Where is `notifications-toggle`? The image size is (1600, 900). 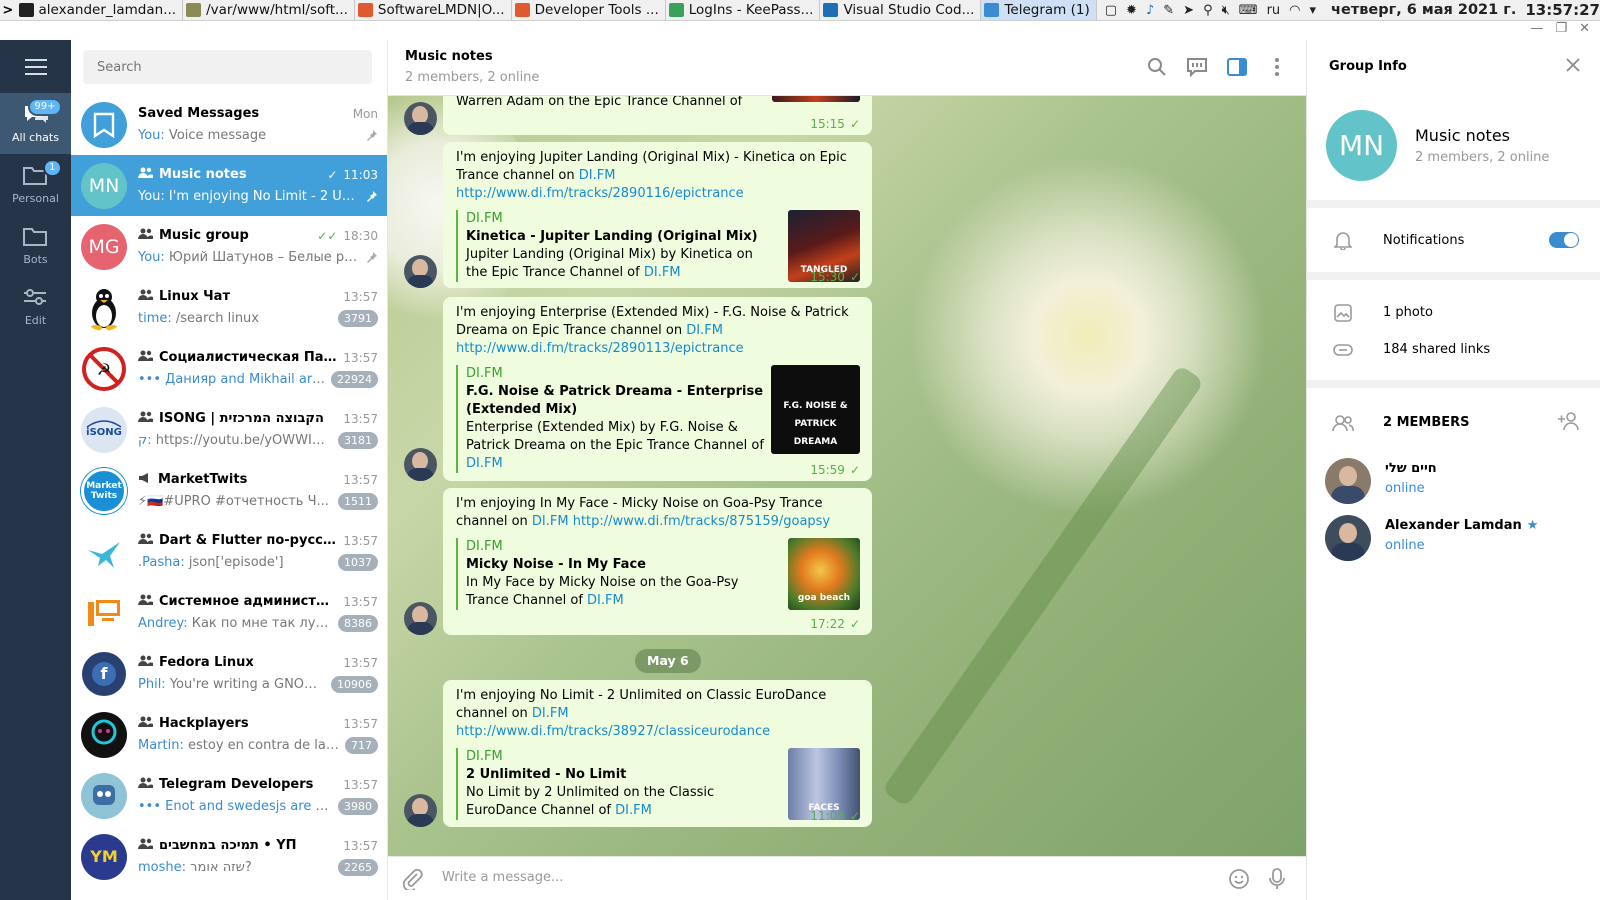 notifications-toggle is located at coordinates (1564, 240).